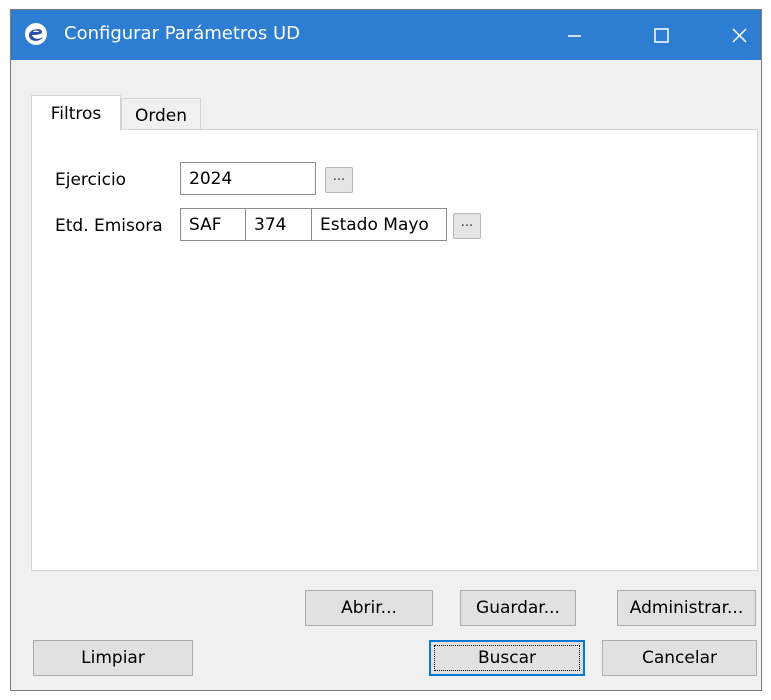 The height and width of the screenshot is (700, 771). I want to click on clear-button: Limpiar, so click(113, 658).